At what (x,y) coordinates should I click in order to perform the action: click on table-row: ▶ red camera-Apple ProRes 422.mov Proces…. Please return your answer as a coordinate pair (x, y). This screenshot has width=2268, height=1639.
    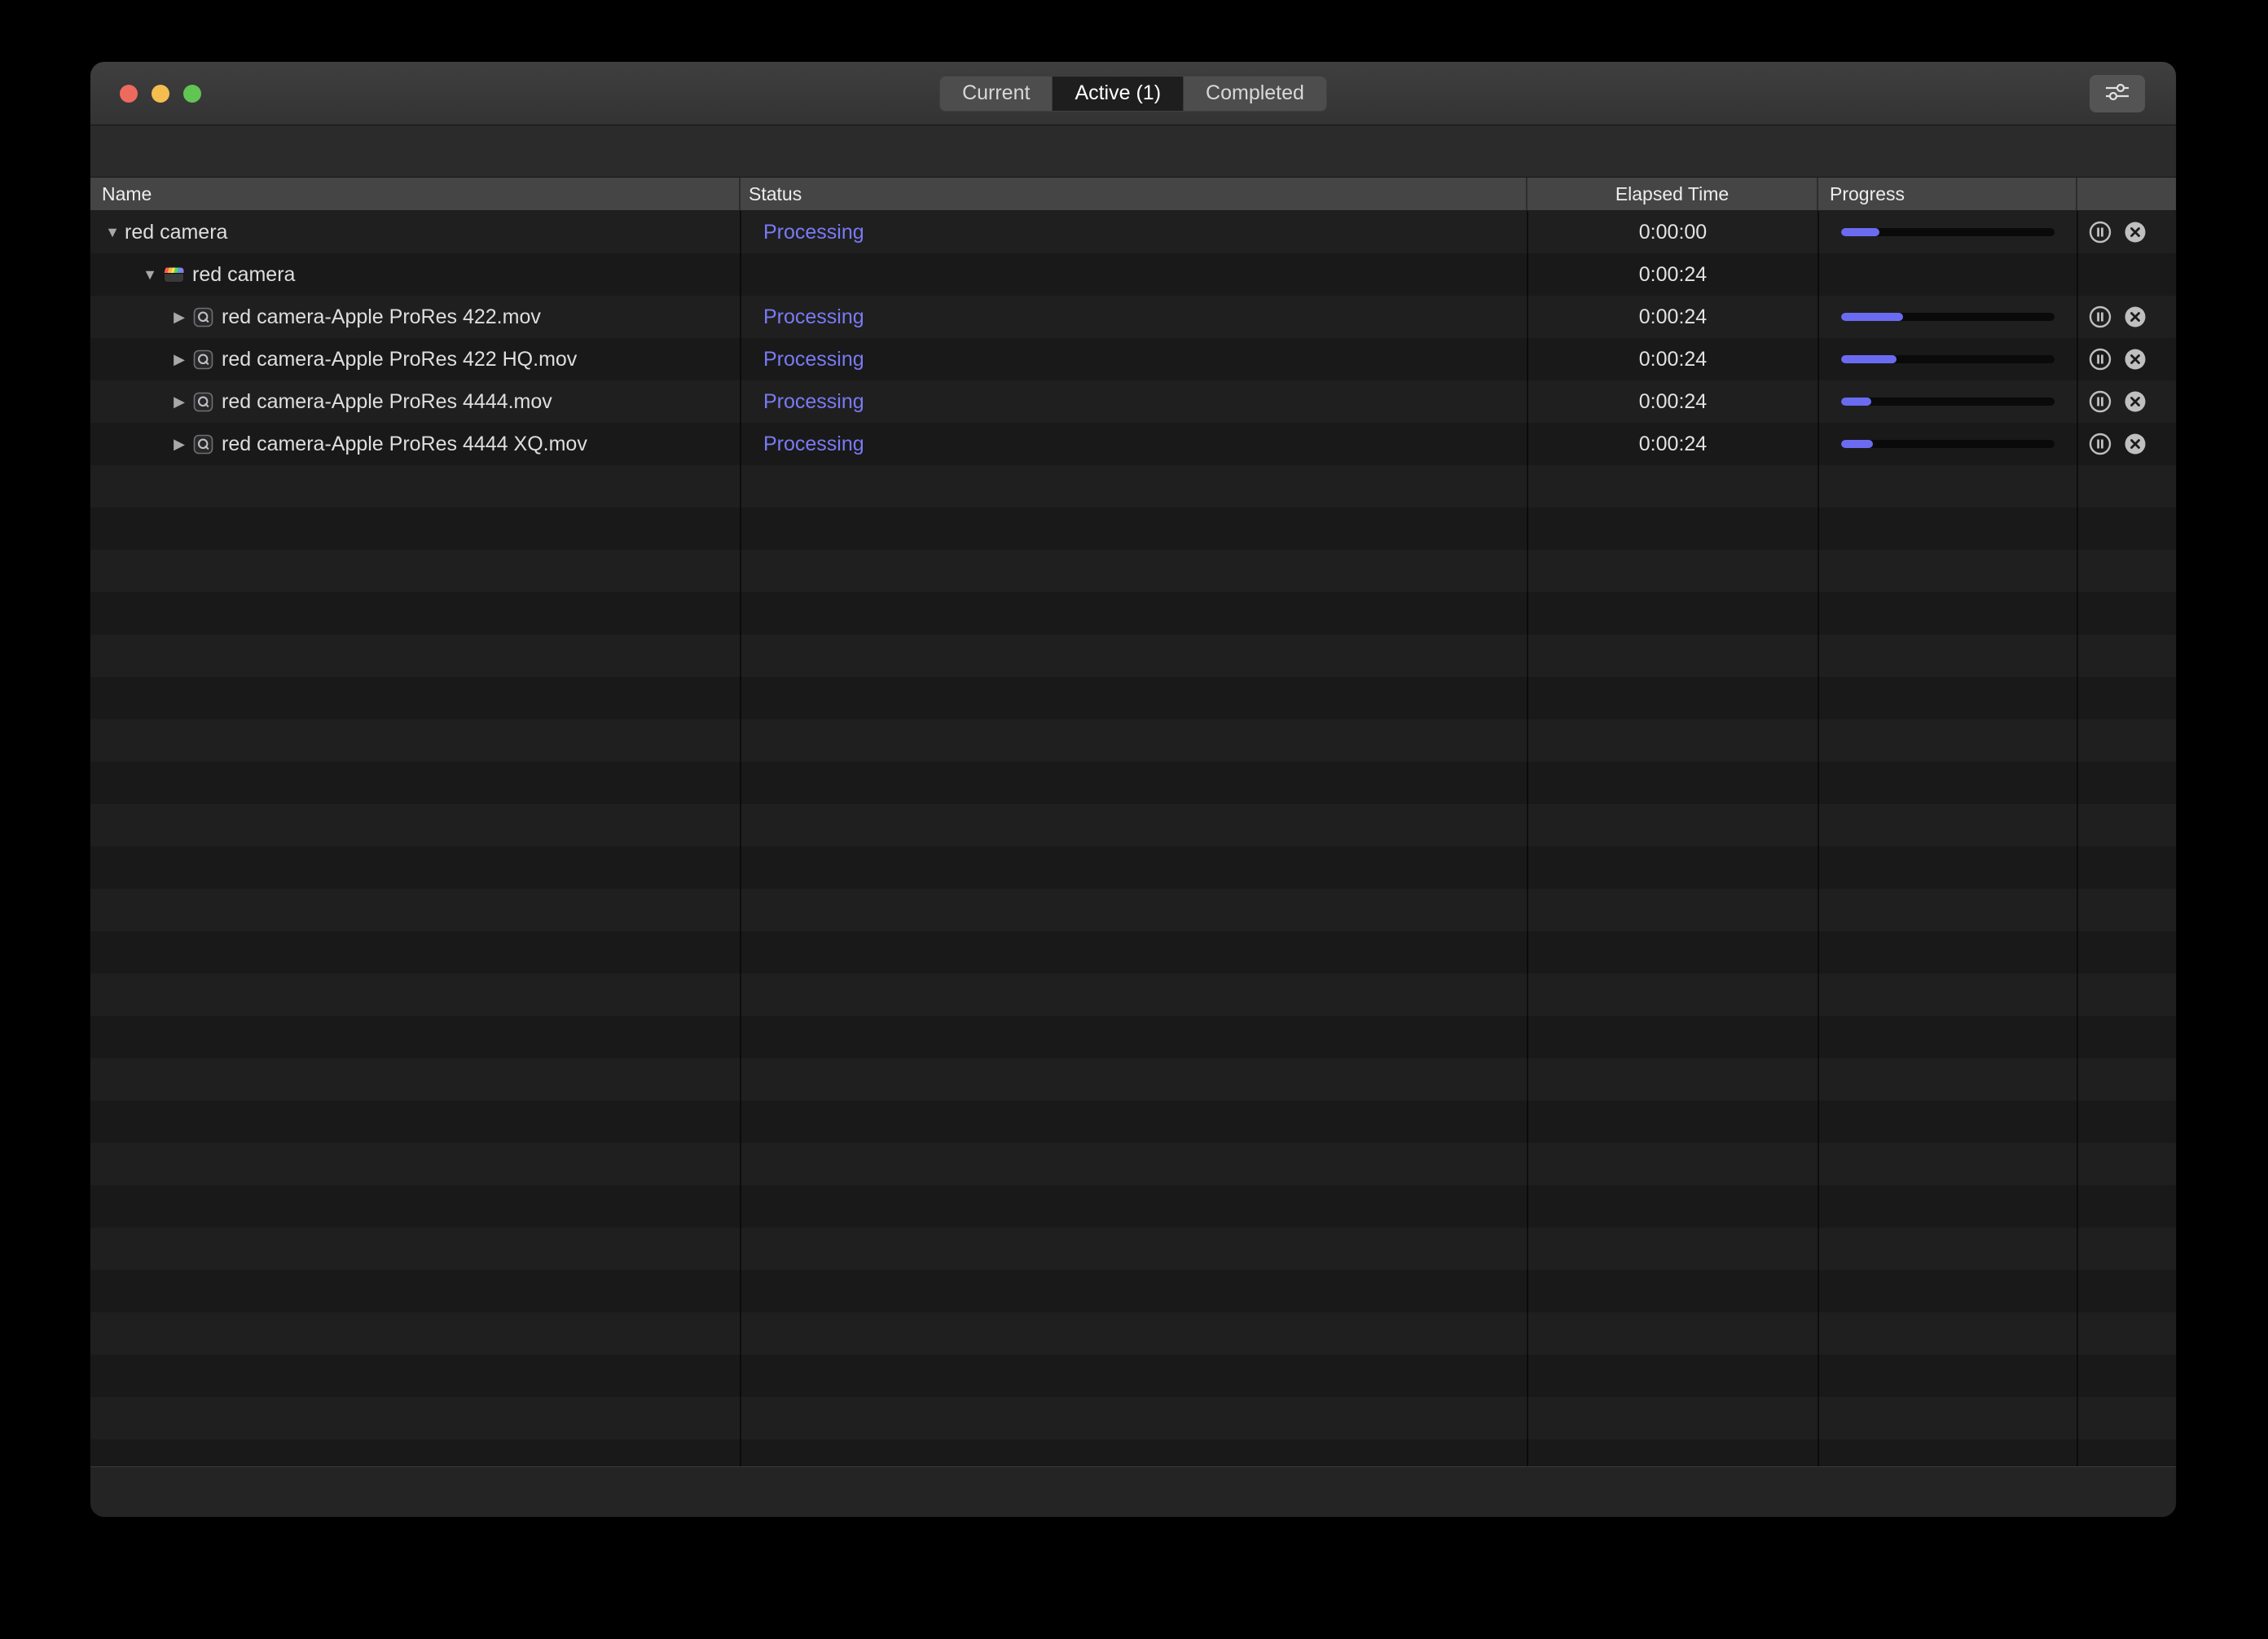
    Looking at the image, I should click on (1133, 317).